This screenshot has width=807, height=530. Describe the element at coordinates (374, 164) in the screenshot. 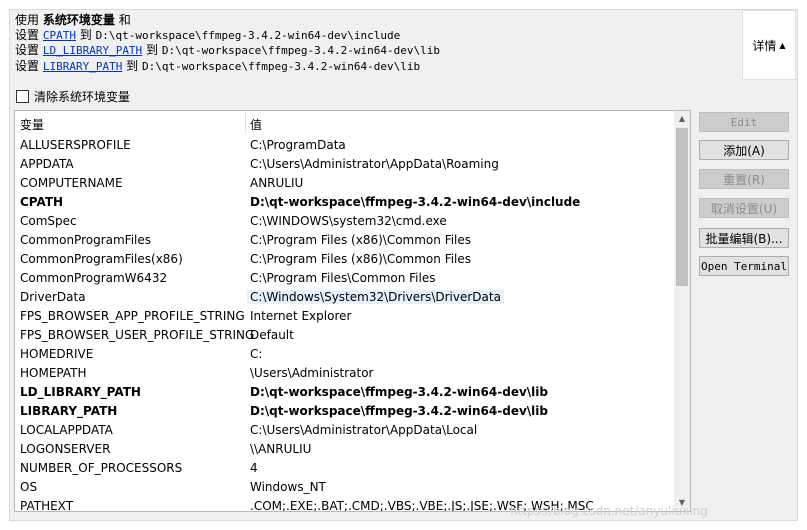

I see `variable-value: C:\Users\Administrator\AppData\Roaming` at that location.